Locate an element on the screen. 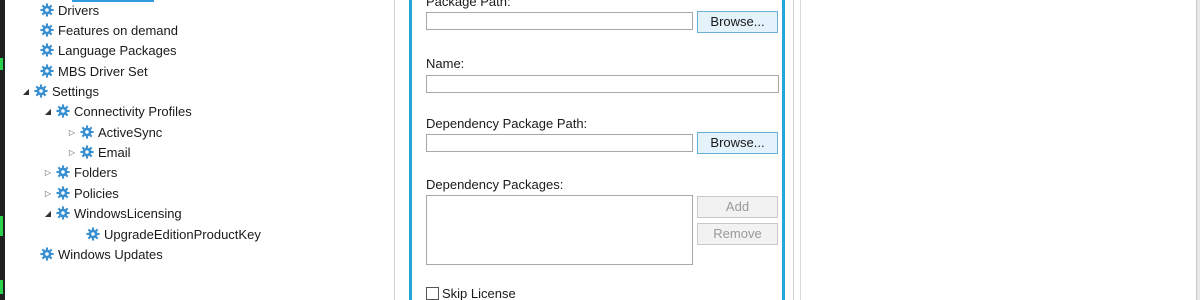 Image resolution: width=1200 pixels, height=300 pixels. tree-item-connectivity-profiles: ◢ Connectivity Profiles is located at coordinates (117, 111).